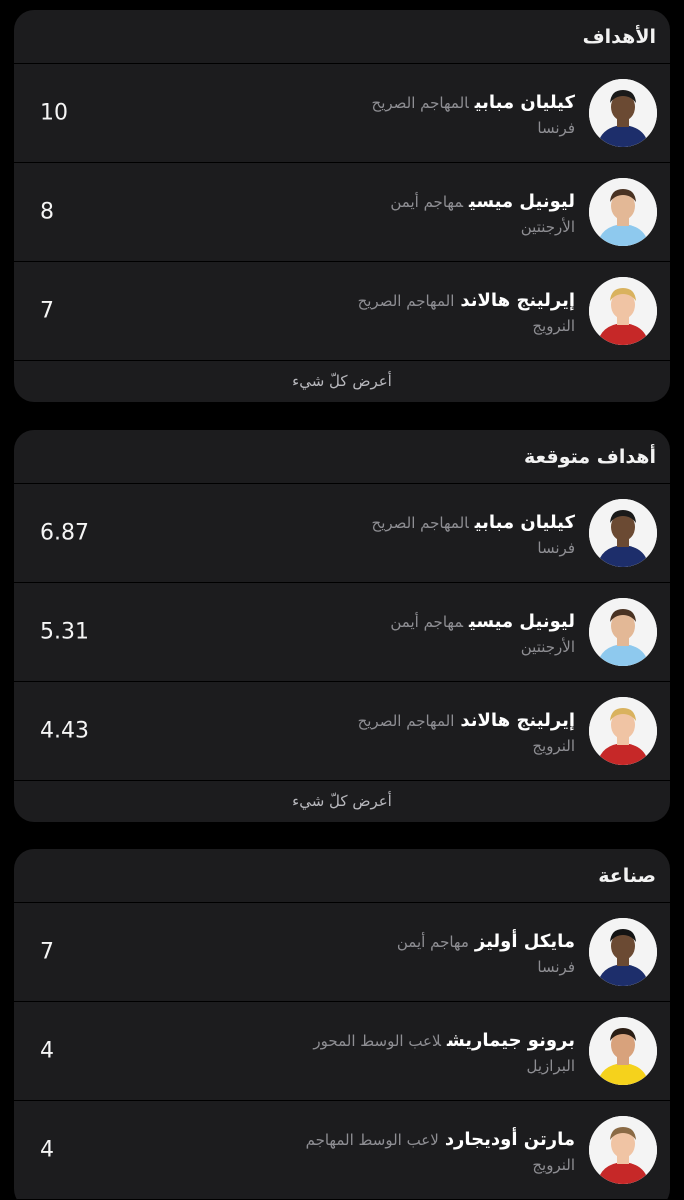 This screenshot has width=684, height=1200. Describe the element at coordinates (342, 37) in the screenshot. I see `card-header: الأهداف` at that location.